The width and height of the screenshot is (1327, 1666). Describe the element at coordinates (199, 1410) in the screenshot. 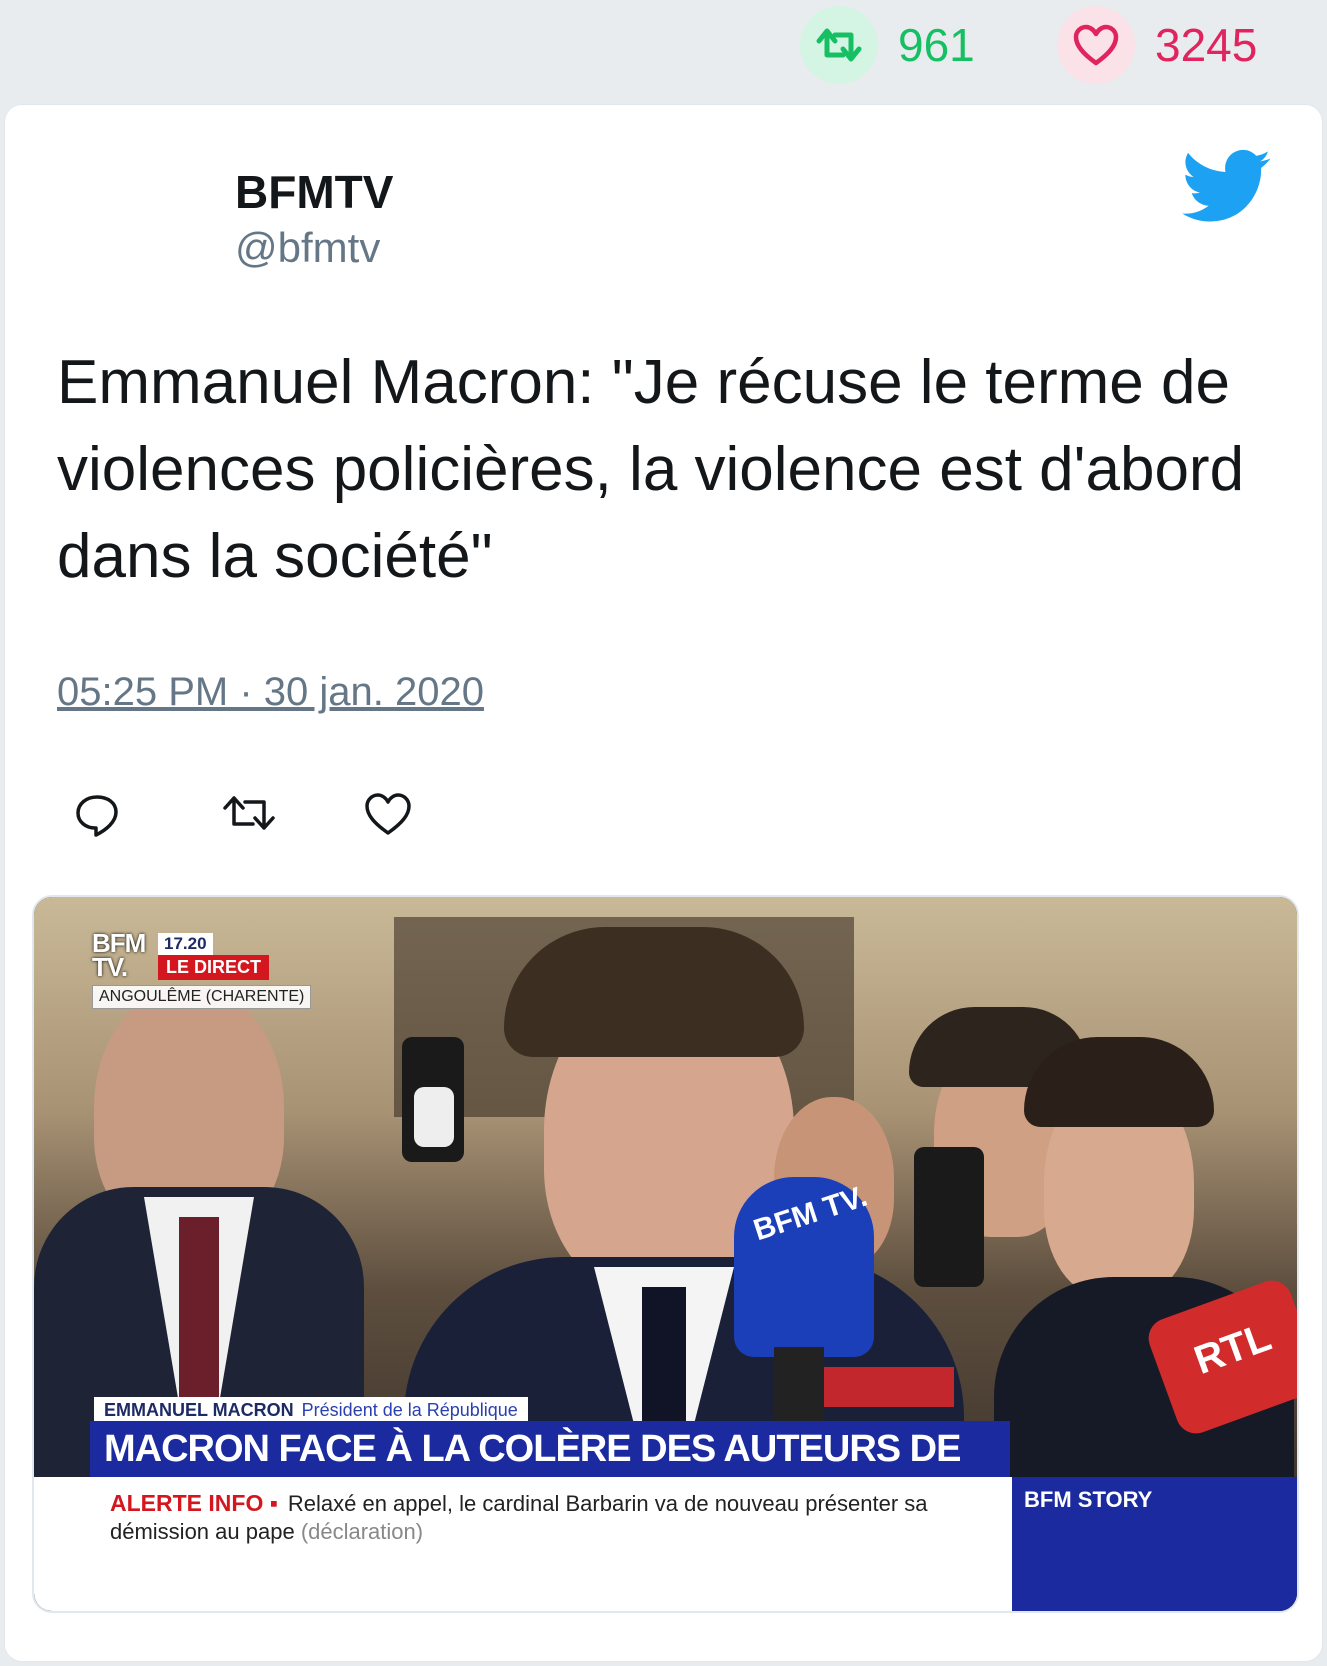

I see `speaker-name: EMMANUEL MACRON` at that location.